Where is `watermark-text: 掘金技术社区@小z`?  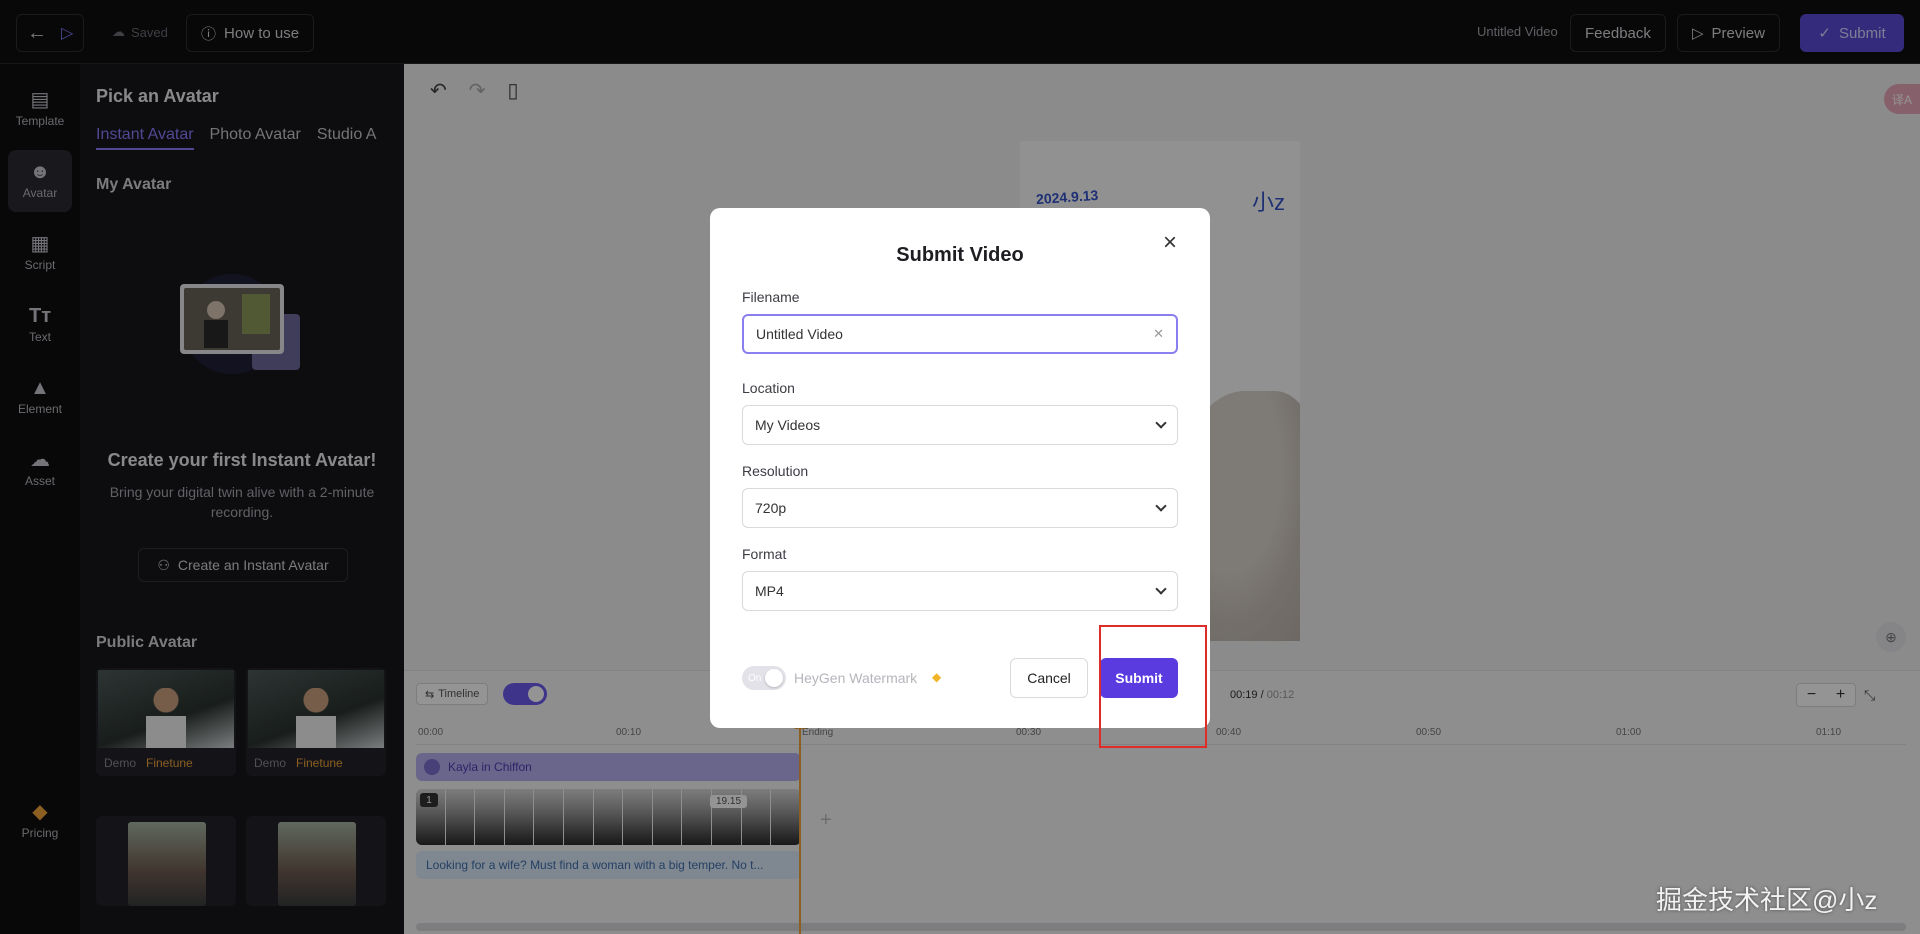
watermark-text: 掘金技术社区@小z is located at coordinates (1767, 900).